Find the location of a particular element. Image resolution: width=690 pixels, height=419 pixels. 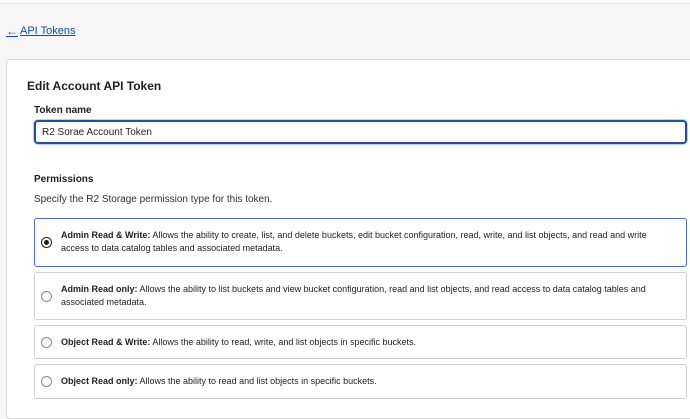

arrow-left-icon: ← is located at coordinates (12, 31).